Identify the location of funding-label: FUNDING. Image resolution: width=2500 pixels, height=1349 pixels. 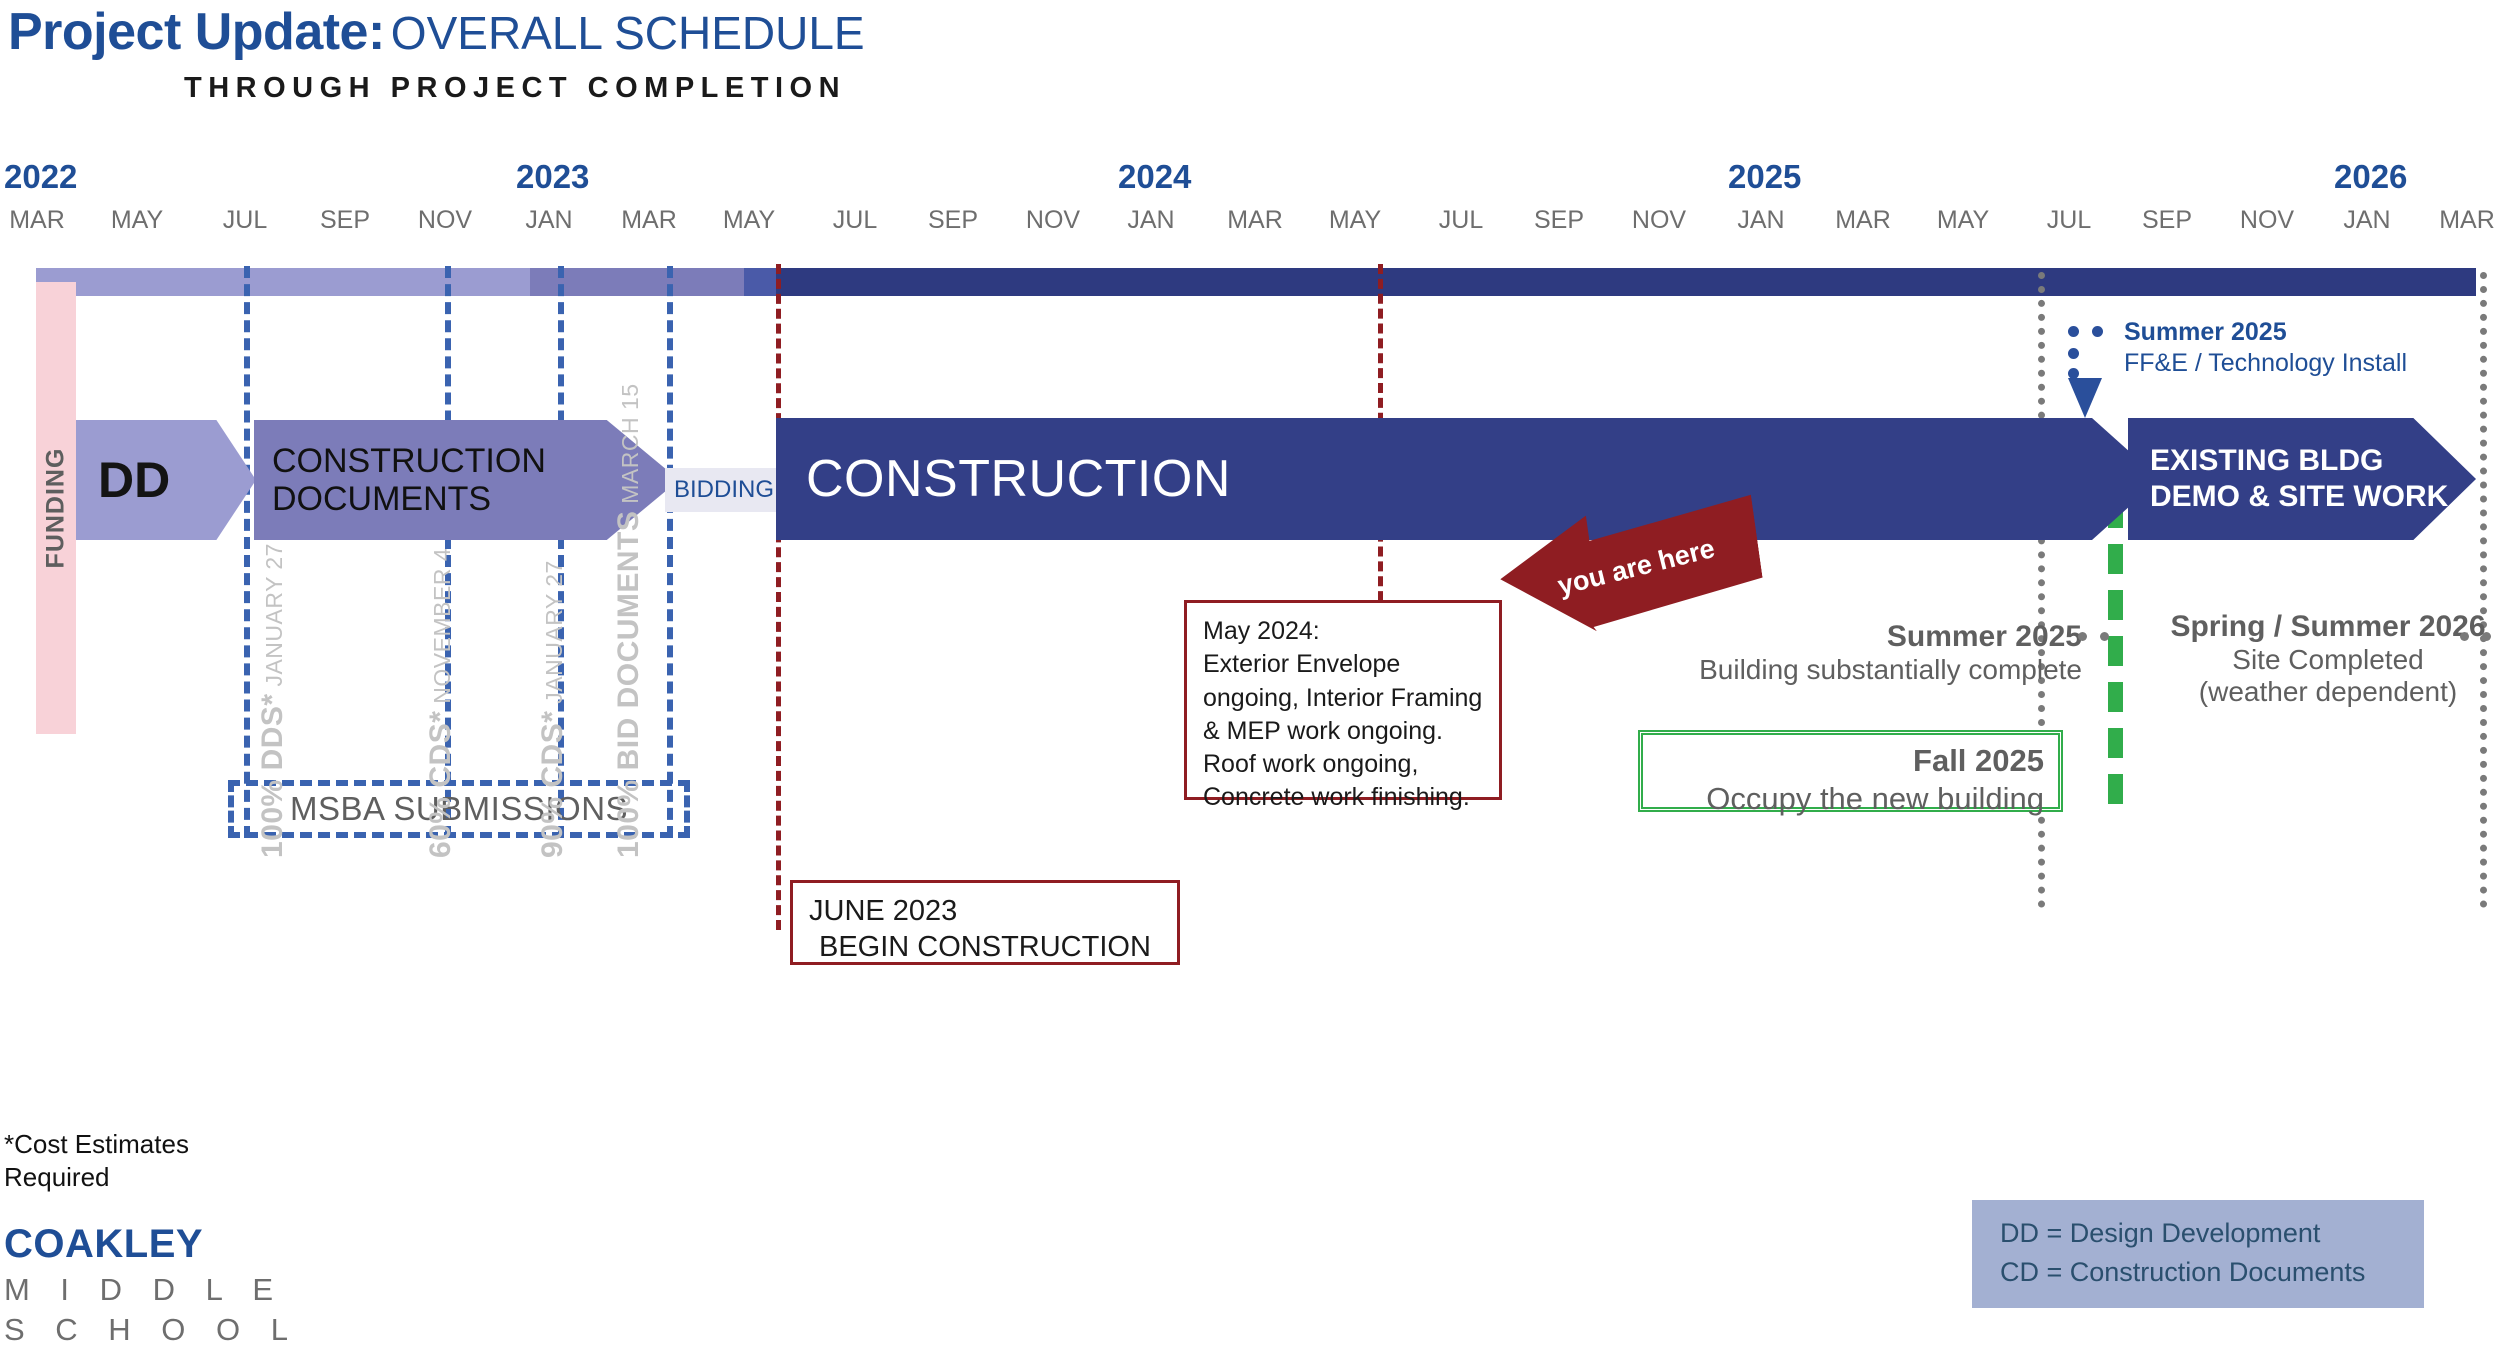
(55, 508).